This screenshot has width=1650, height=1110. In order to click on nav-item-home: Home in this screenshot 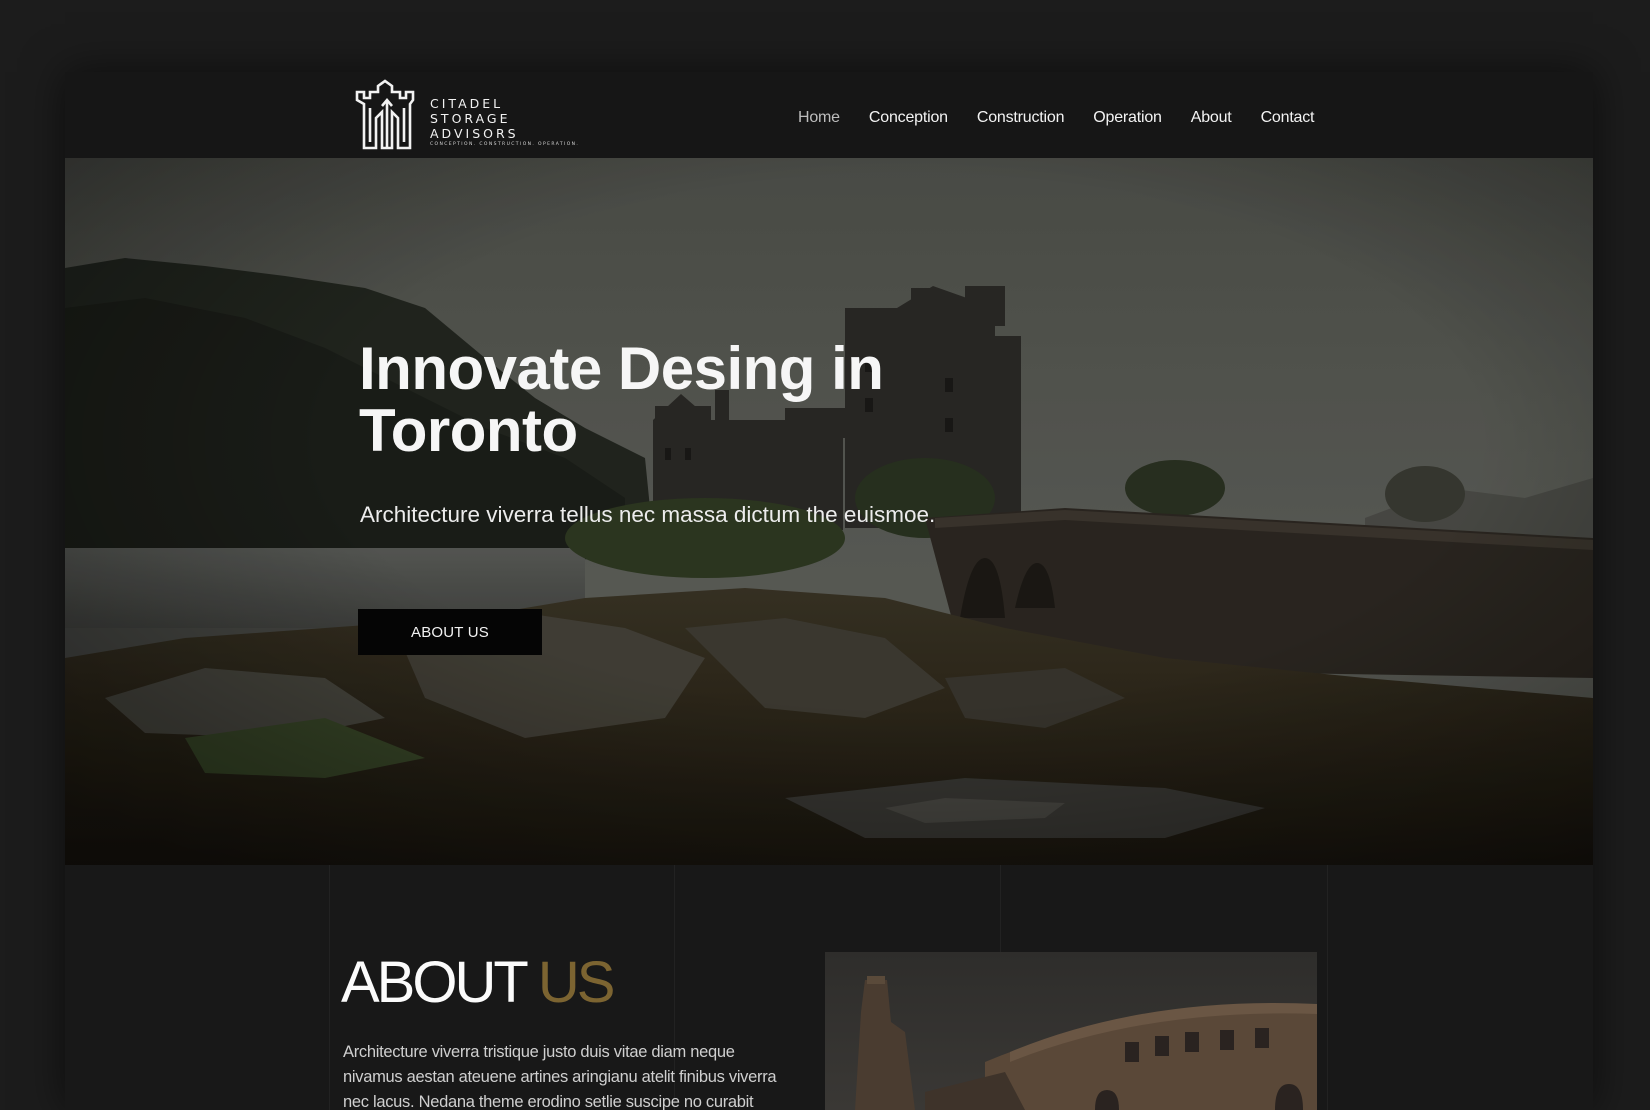, I will do `click(819, 121)`.